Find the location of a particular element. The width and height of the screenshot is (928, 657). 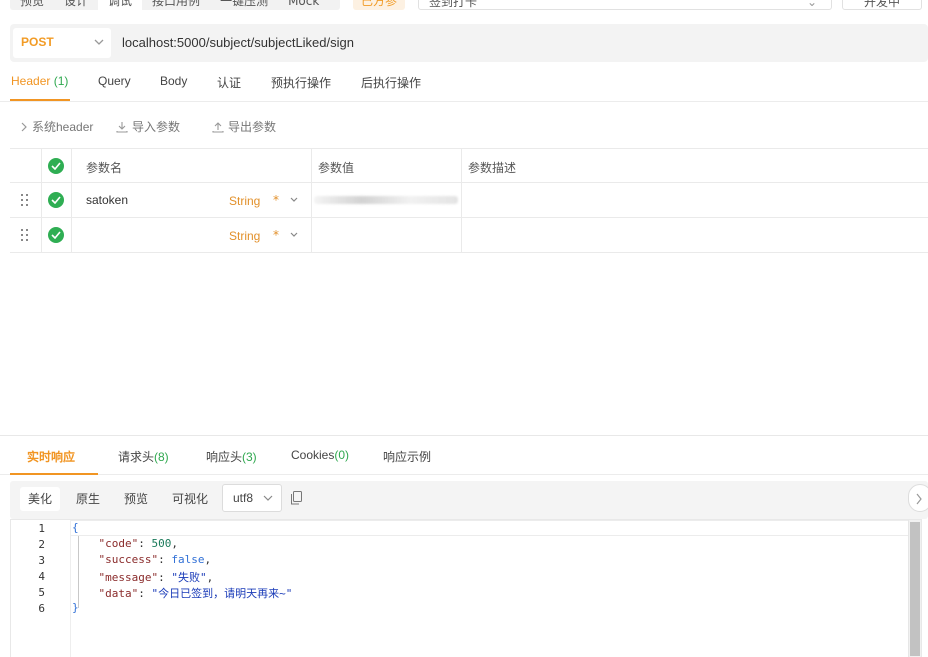

drag-cell is located at coordinates (25, 200).